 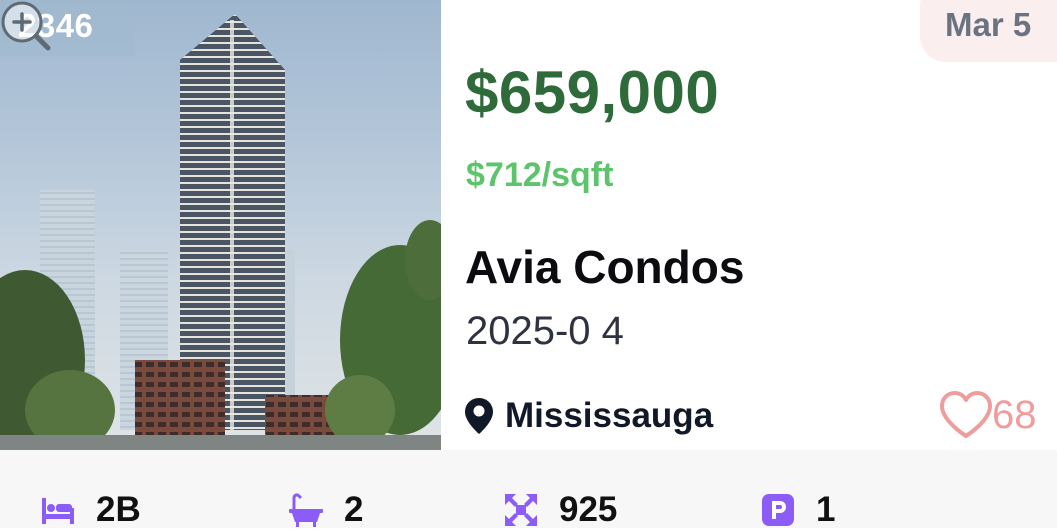 What do you see at coordinates (354, 509) in the screenshot?
I see `bathrooms-value: 2` at bounding box center [354, 509].